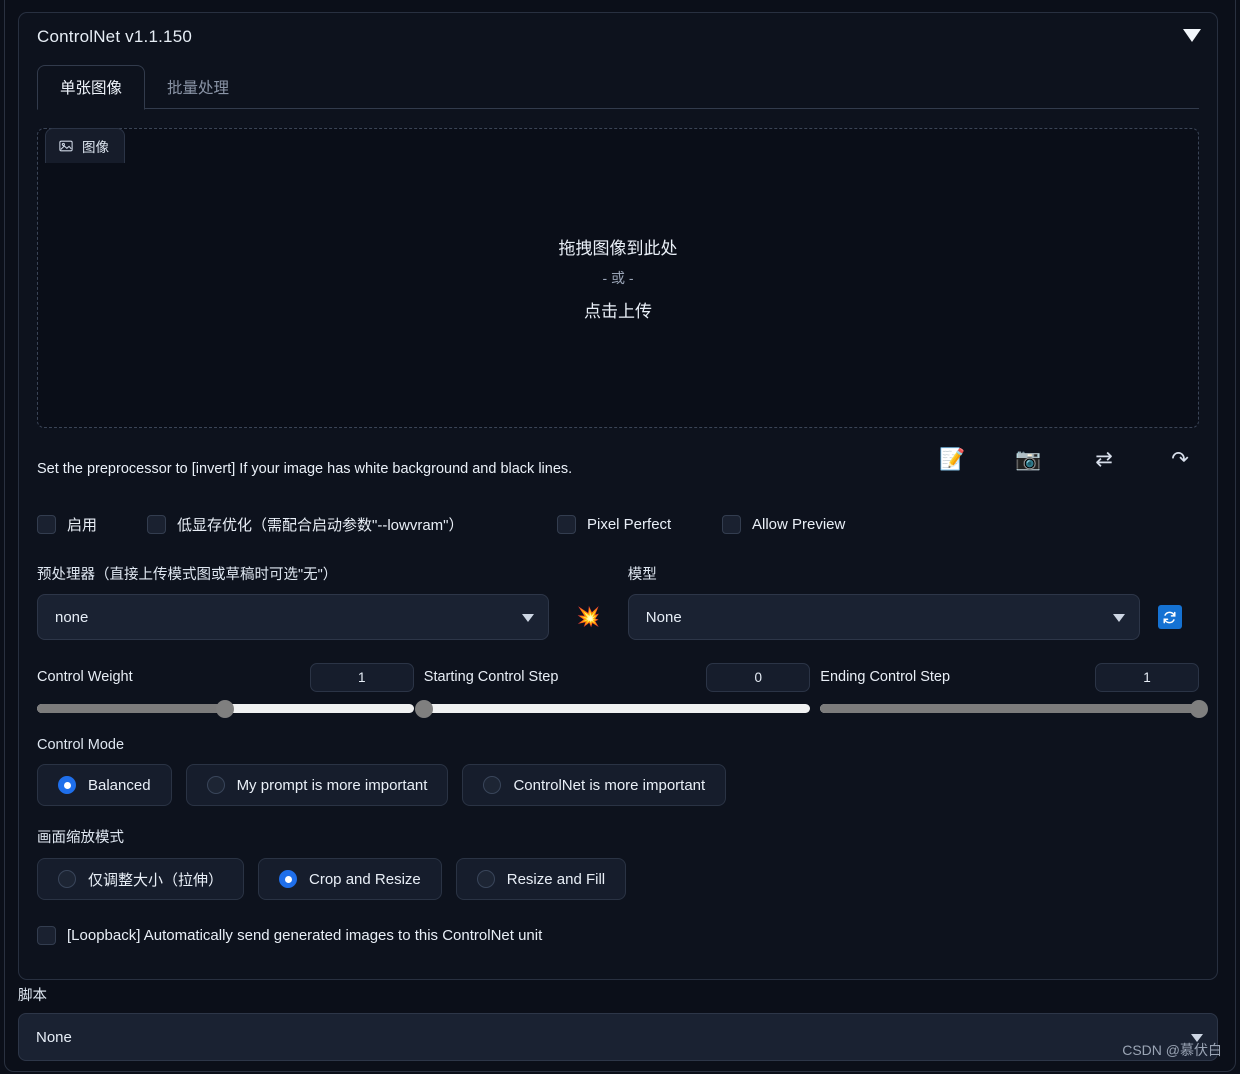 Image resolution: width=1240 pixels, height=1074 pixels. Describe the element at coordinates (618, 37) in the screenshot. I see `panel-header: ControlNet v1.1.150` at that location.